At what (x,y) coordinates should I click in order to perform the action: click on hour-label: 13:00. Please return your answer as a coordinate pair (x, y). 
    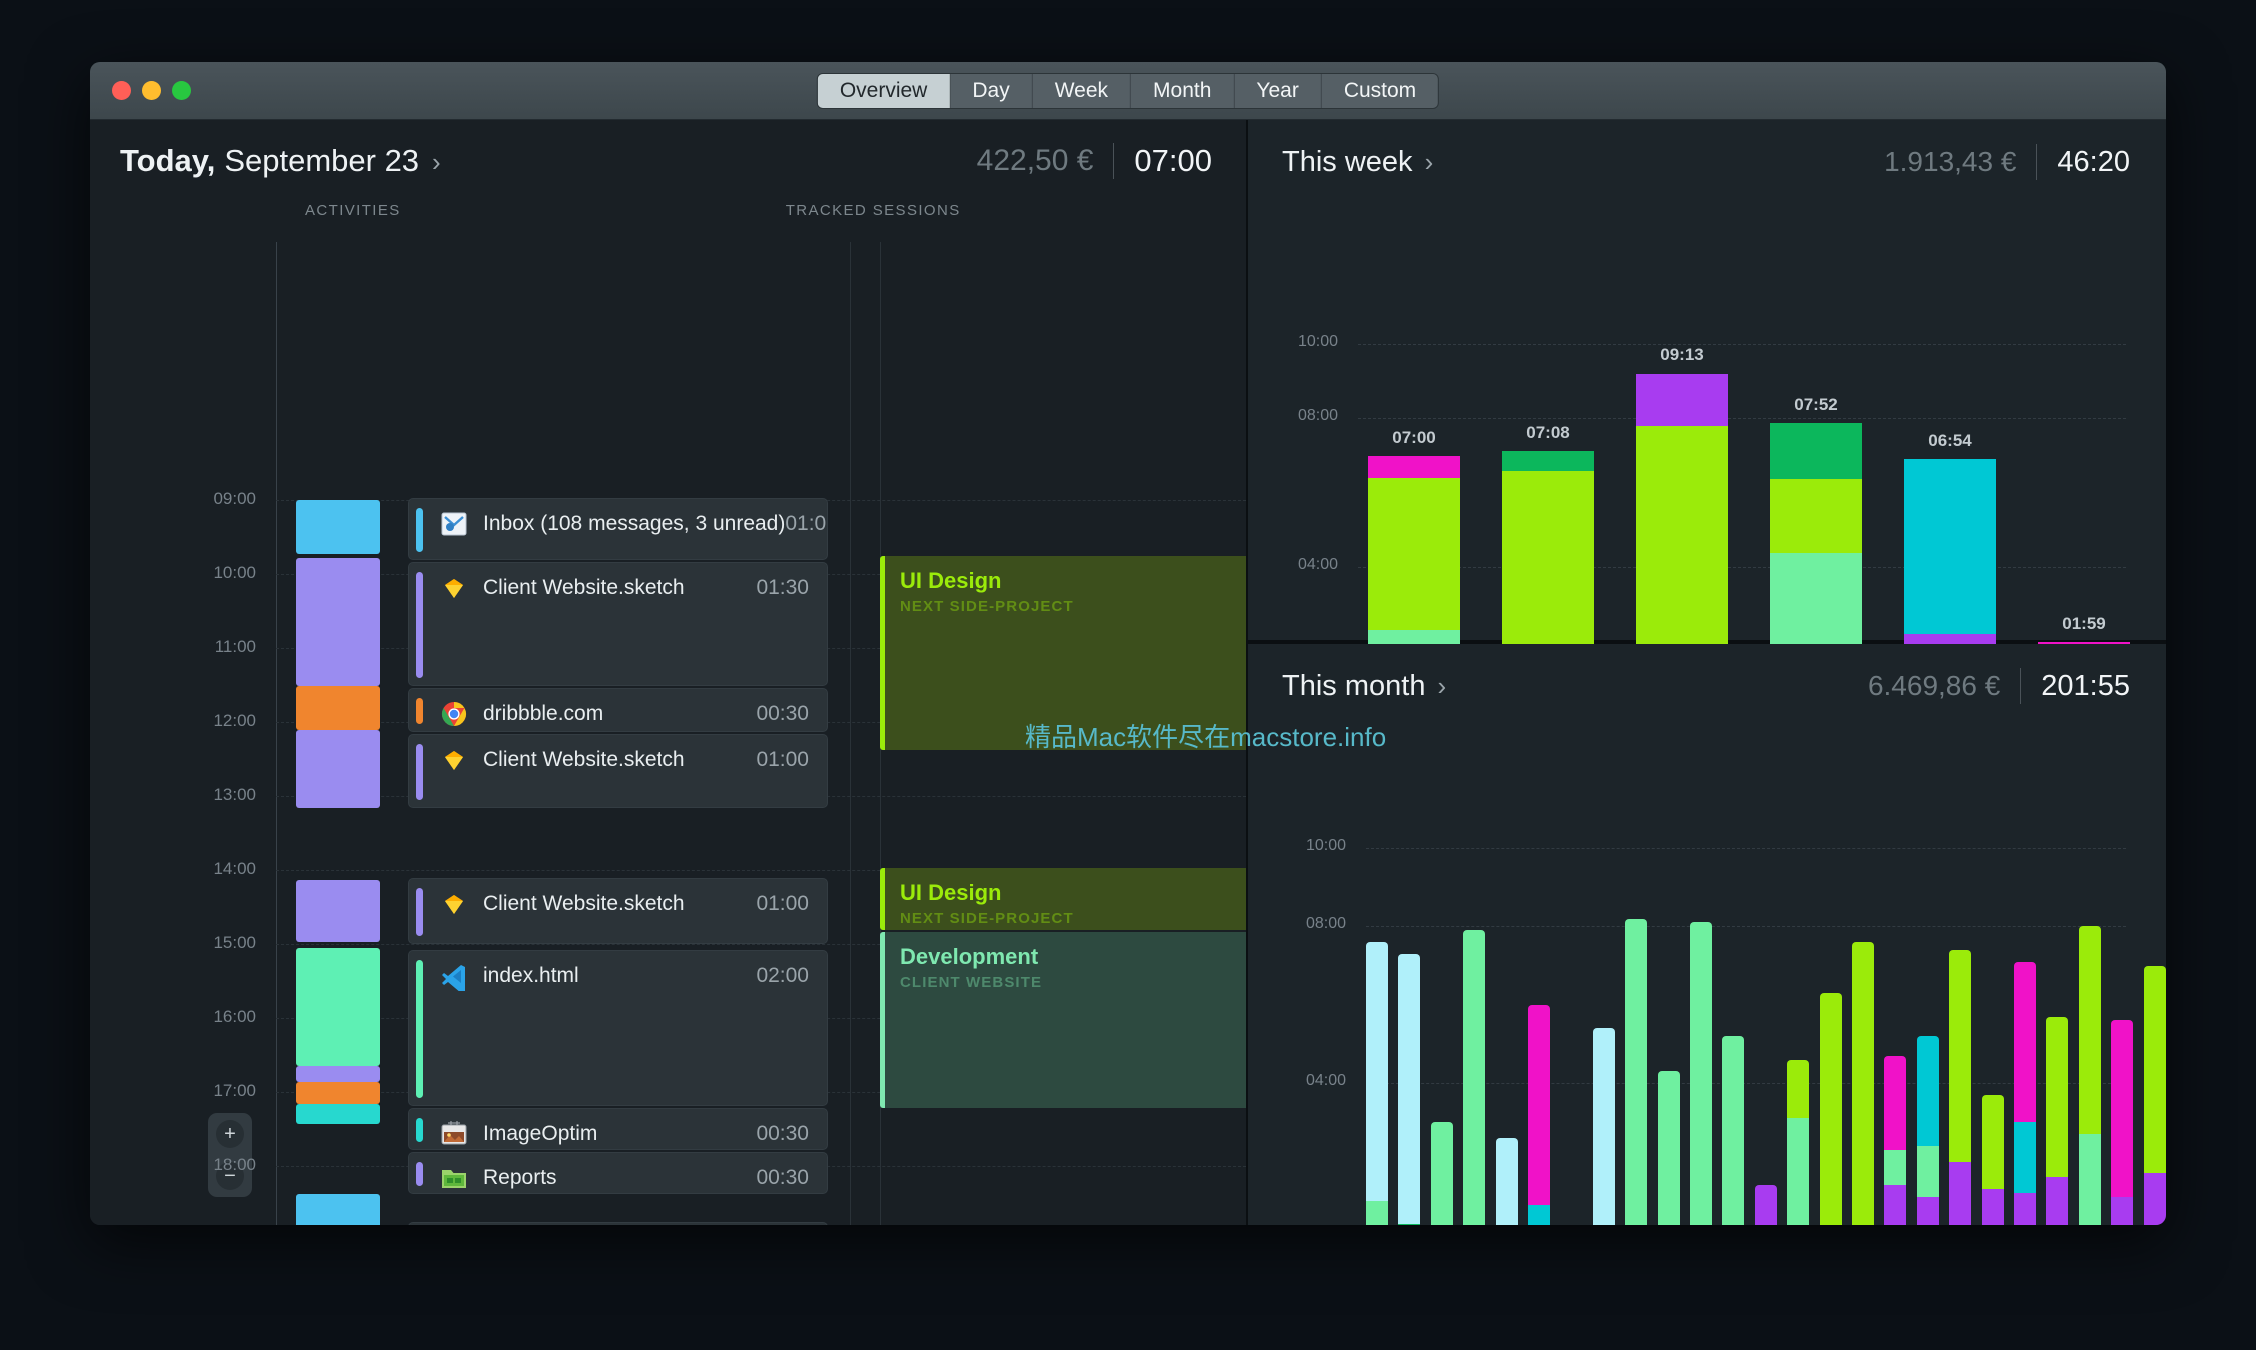
    Looking at the image, I should click on (234, 794).